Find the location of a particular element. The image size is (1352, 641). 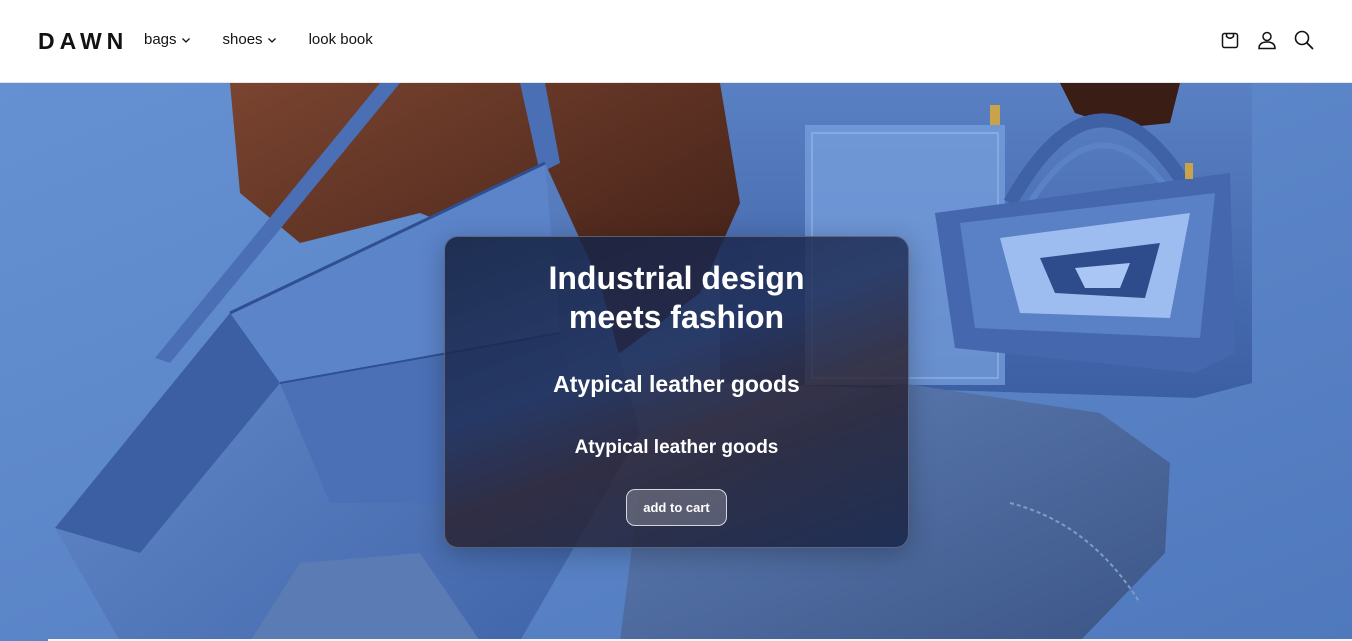

account-button is located at coordinates (1267, 40).